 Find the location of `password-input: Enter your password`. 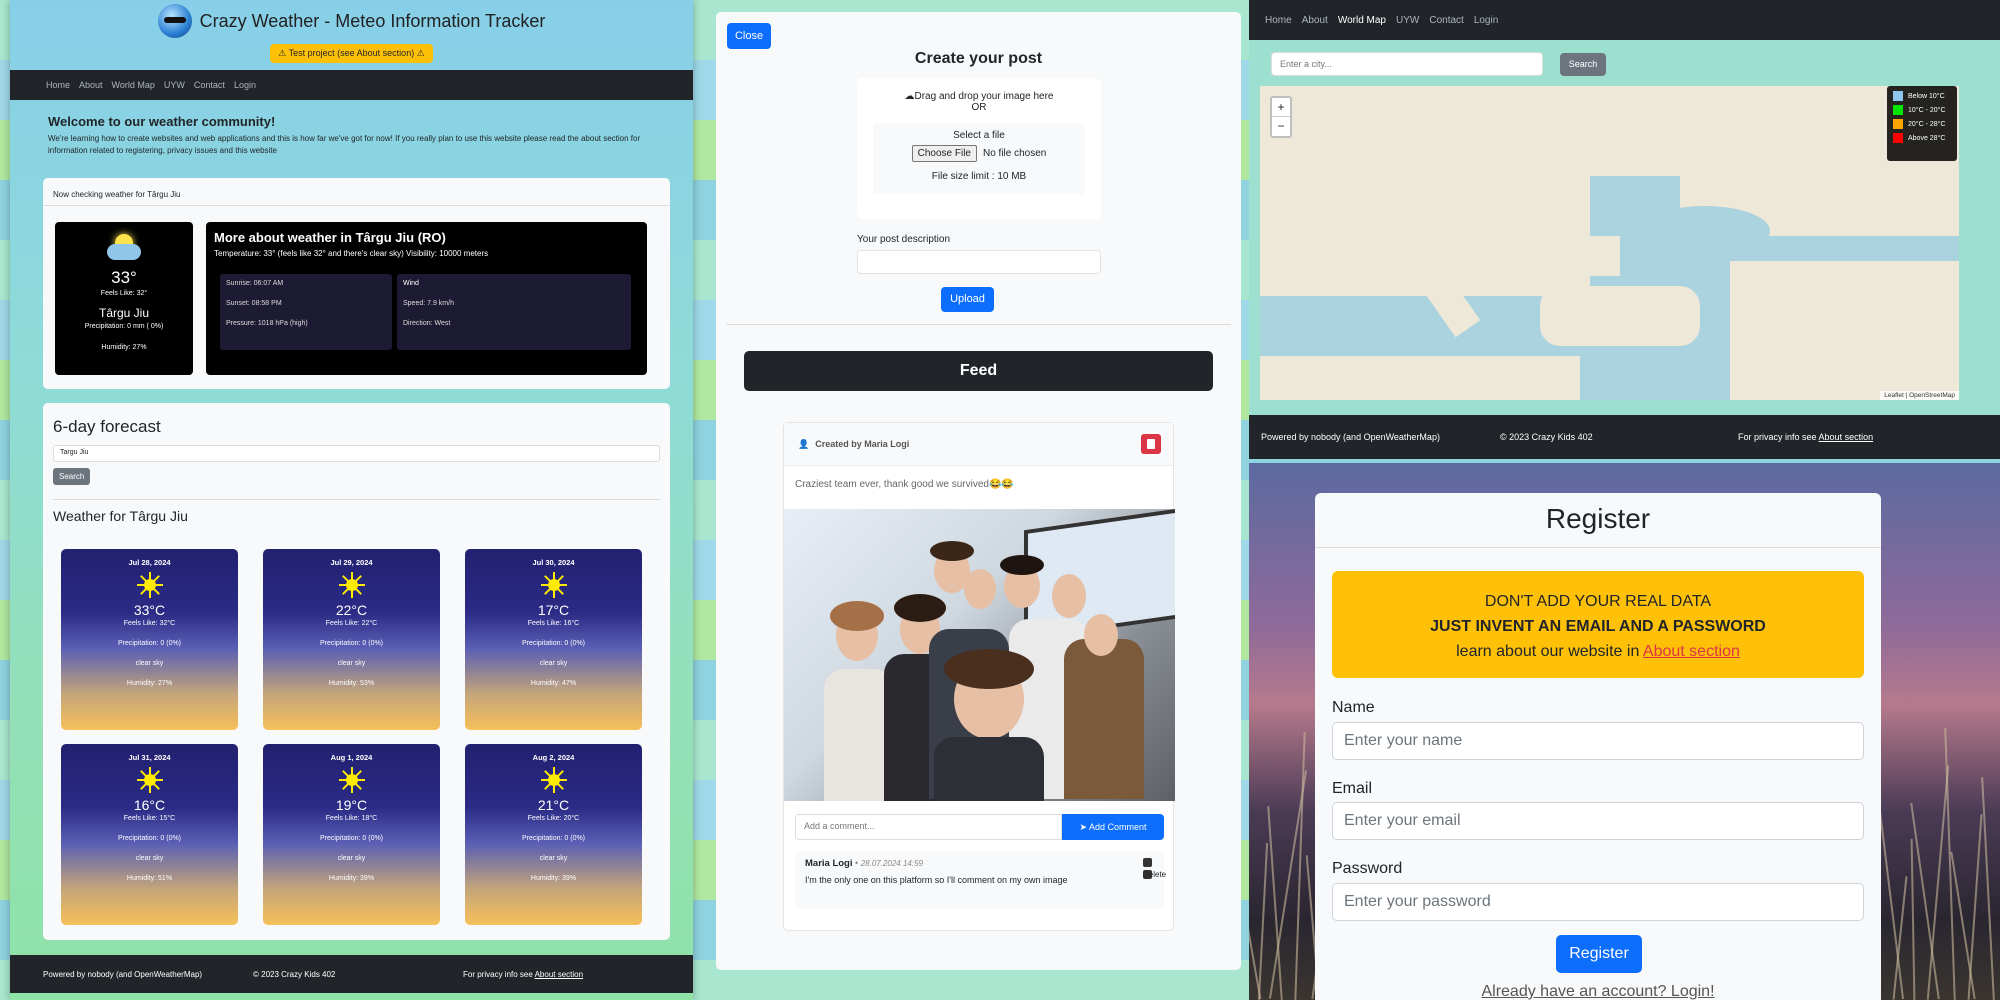

password-input: Enter your password is located at coordinates (1598, 902).